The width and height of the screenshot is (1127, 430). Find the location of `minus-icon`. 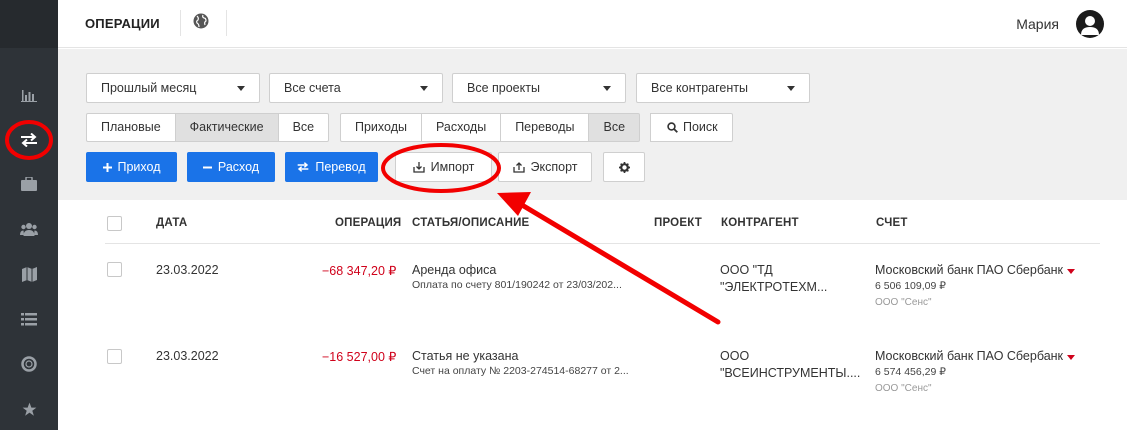

minus-icon is located at coordinates (207, 167).